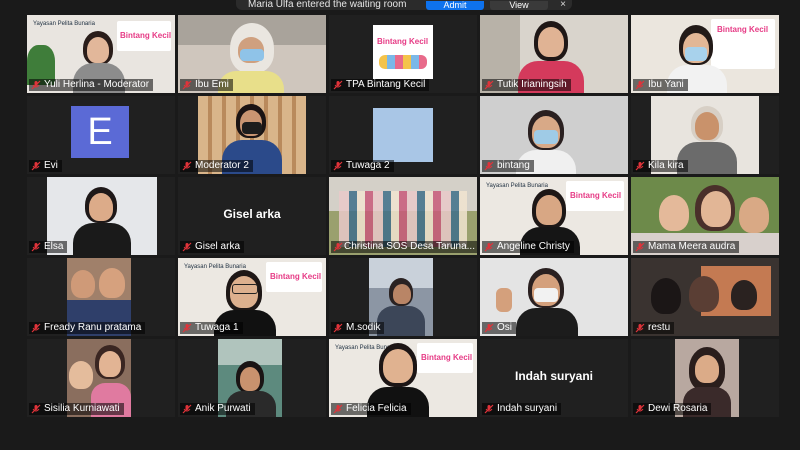 The width and height of the screenshot is (800, 450). Describe the element at coordinates (222, 165) in the screenshot. I see `participant-name: Moderator 2` at that location.